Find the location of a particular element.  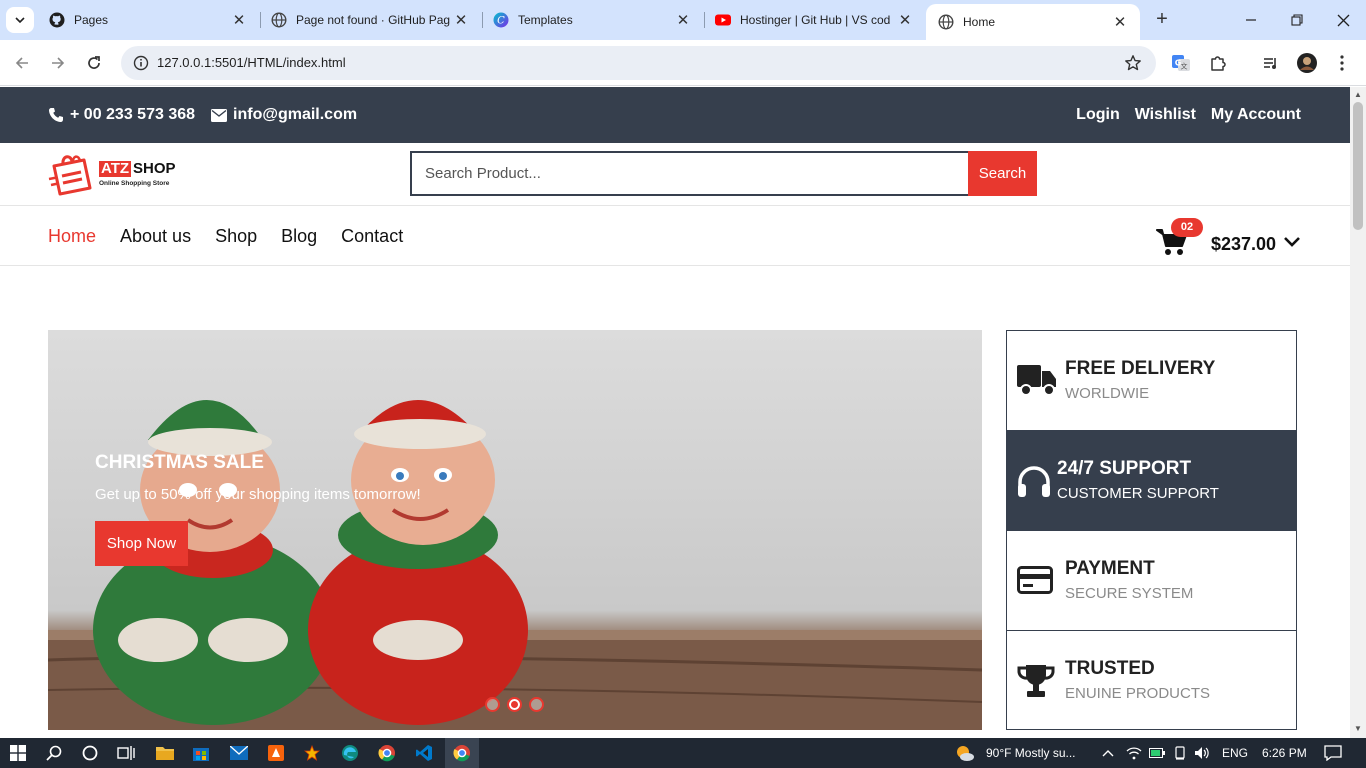

nav-item-about-us: About us is located at coordinates (155, 236).